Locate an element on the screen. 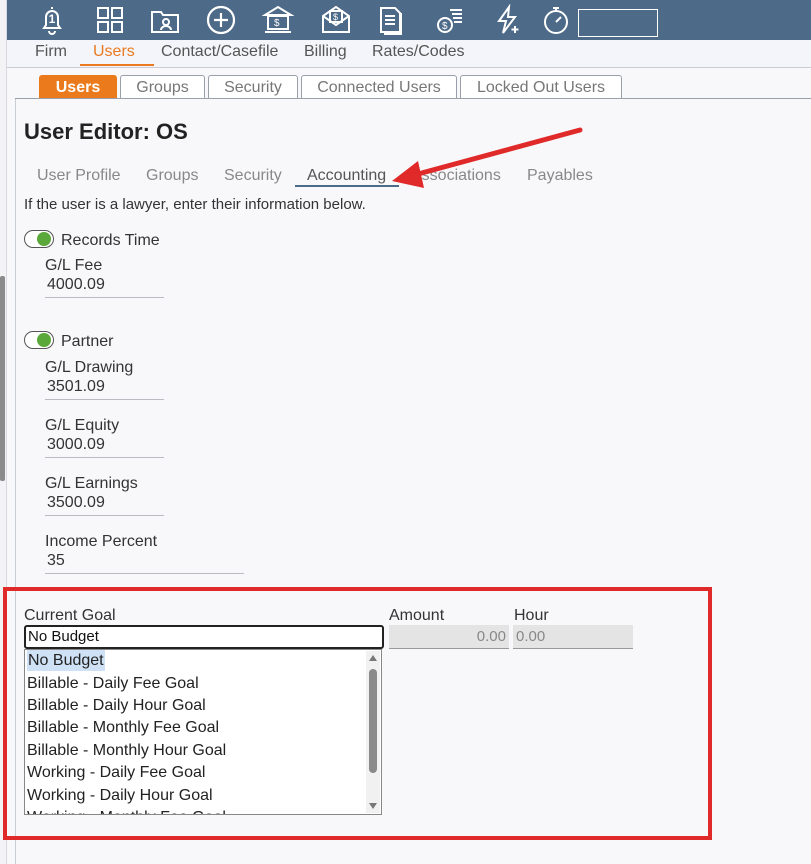 The height and width of the screenshot is (864, 811). alarm-bell-icon: 1 is located at coordinates (52, 20).